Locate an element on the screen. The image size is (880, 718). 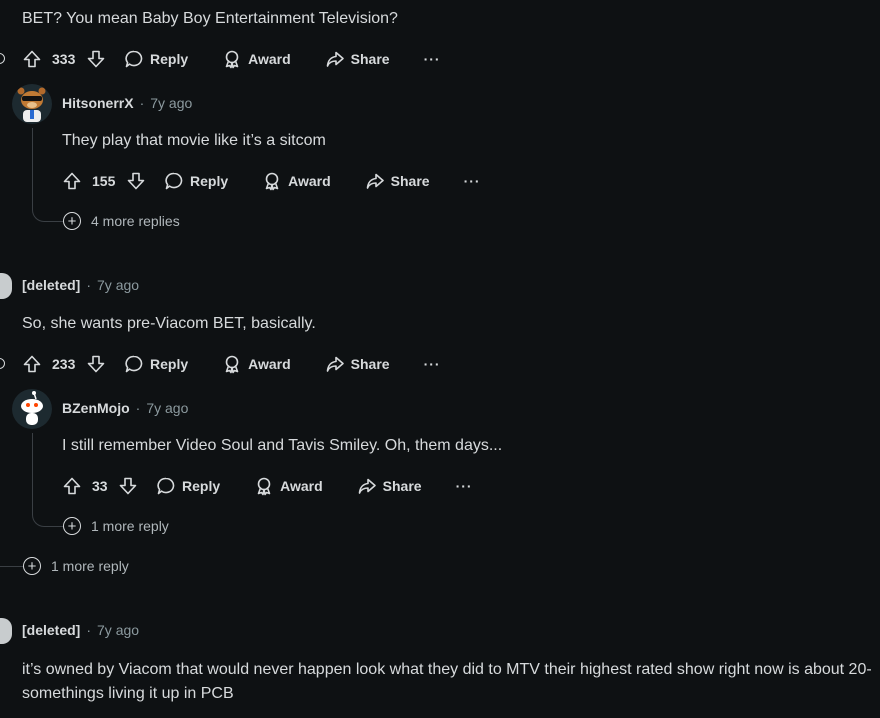
comment-text: So, she wants pre-Viacom BET, basically. is located at coordinates (169, 323).